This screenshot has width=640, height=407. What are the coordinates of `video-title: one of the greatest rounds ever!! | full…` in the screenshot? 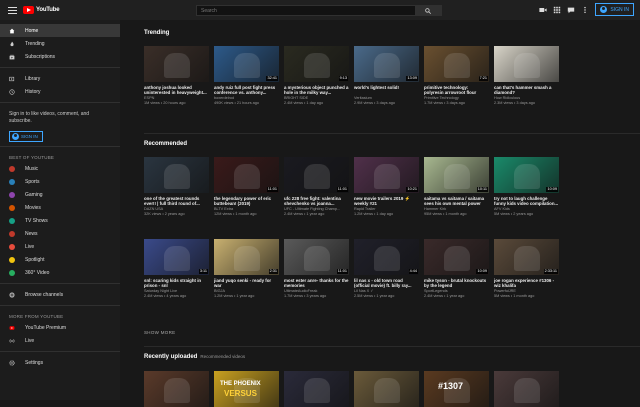 It's located at (176, 201).